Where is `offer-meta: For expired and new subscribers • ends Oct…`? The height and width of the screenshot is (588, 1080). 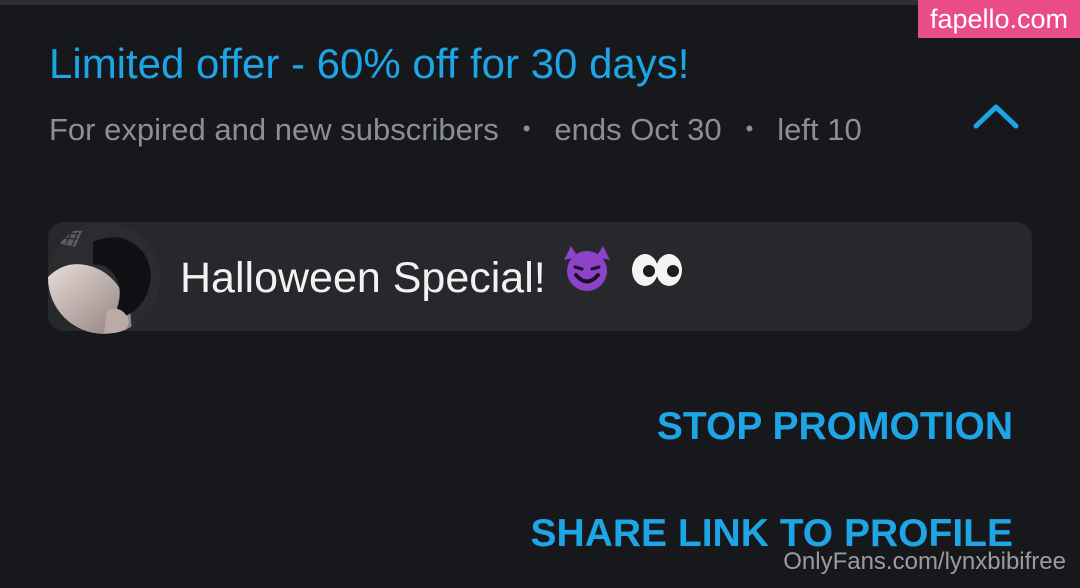
offer-meta: For expired and new subscribers • ends Oct… is located at coordinates (499, 131).